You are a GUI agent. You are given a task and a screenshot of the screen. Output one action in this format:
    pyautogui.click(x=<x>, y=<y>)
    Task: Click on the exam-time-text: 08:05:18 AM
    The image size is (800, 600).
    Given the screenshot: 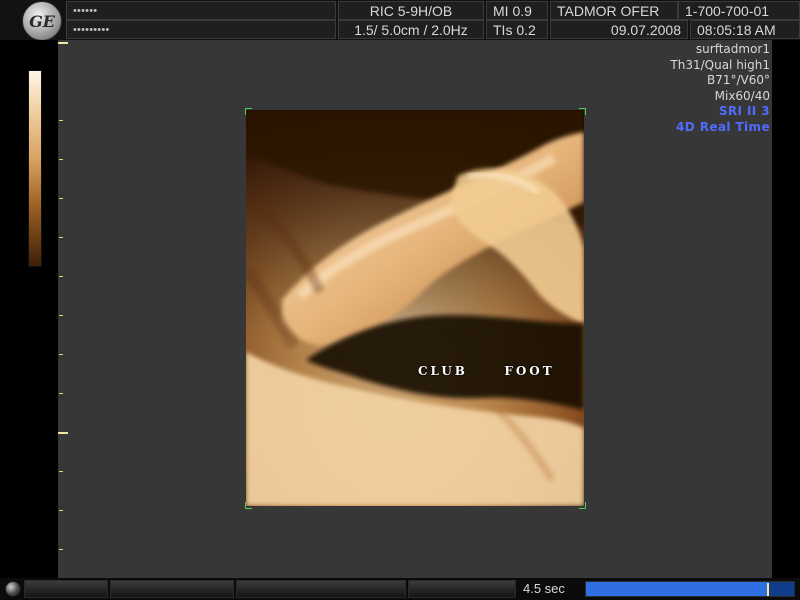 What is the action you would take?
    pyautogui.click(x=736, y=30)
    